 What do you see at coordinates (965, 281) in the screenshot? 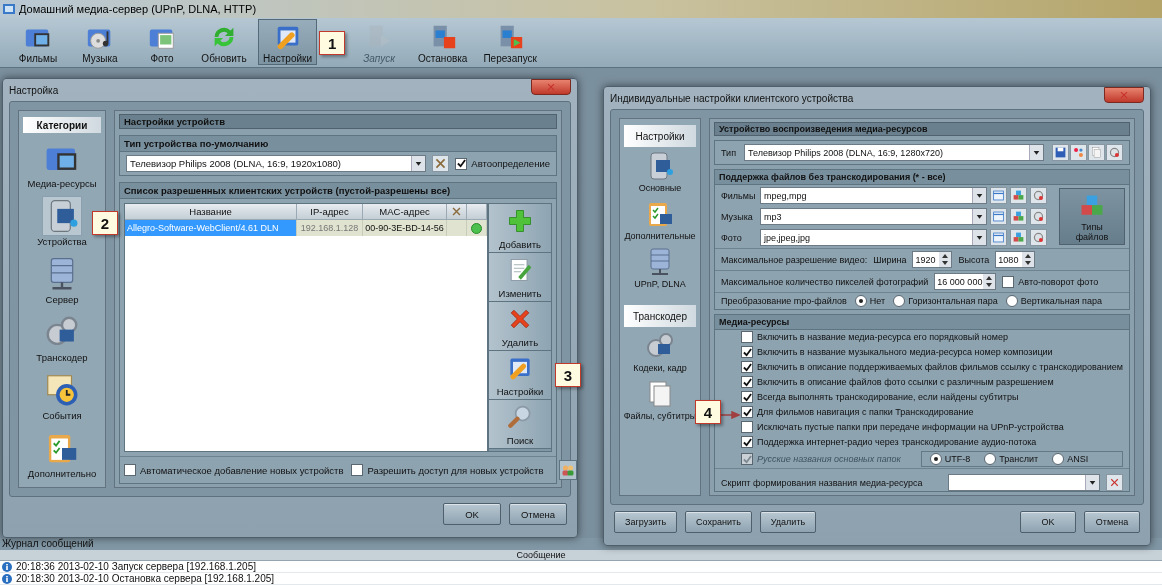
I see `number-spinner: 16 000 000` at bounding box center [965, 281].